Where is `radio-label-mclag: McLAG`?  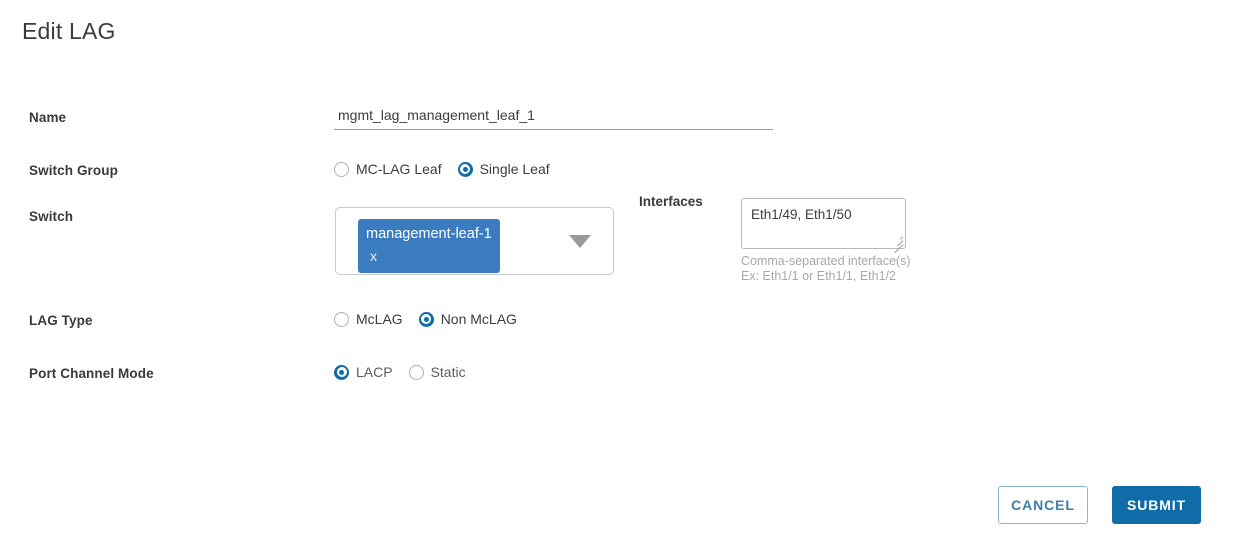 radio-label-mclag: McLAG is located at coordinates (379, 319).